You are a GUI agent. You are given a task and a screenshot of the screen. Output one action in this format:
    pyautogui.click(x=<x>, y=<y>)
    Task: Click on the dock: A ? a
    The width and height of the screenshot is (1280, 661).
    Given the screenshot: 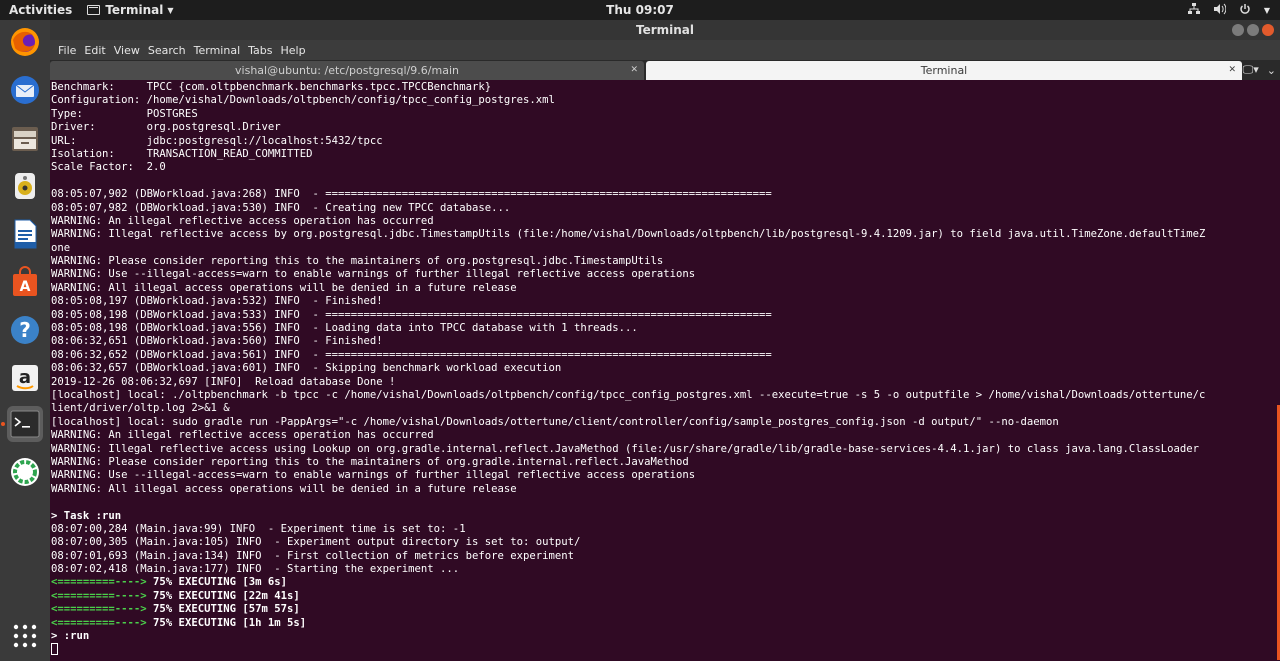 What is the action you would take?
    pyautogui.click(x=25, y=340)
    